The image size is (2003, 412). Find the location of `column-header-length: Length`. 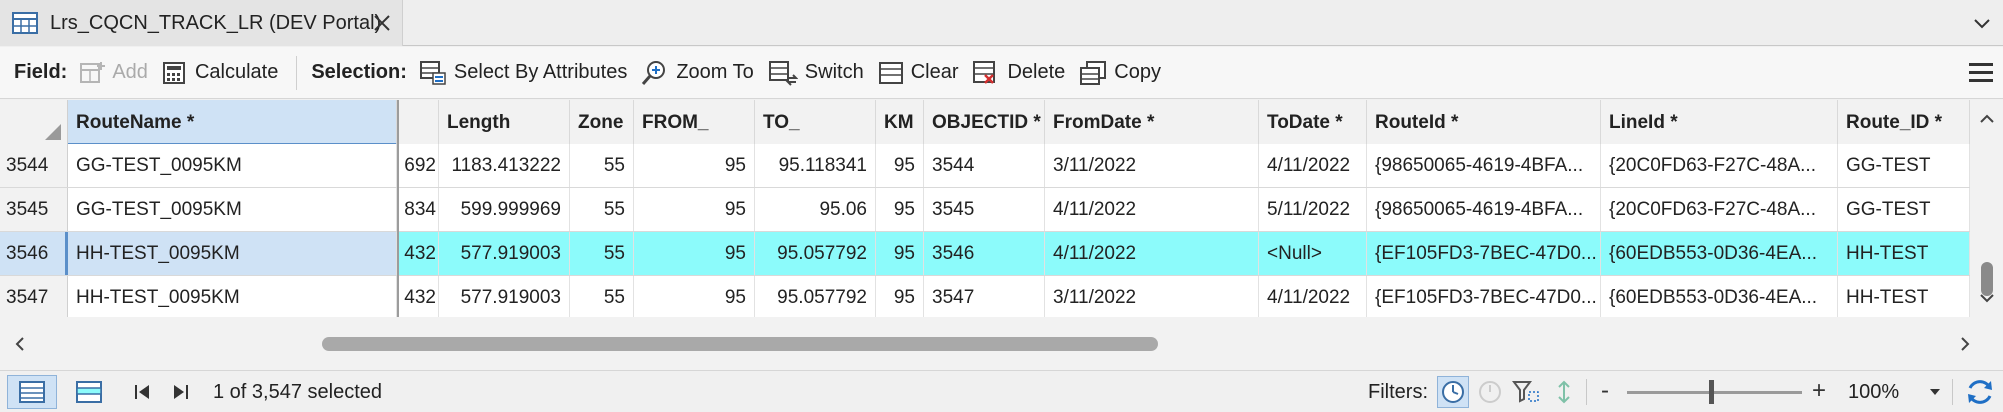

column-header-length: Length is located at coordinates (504, 123).